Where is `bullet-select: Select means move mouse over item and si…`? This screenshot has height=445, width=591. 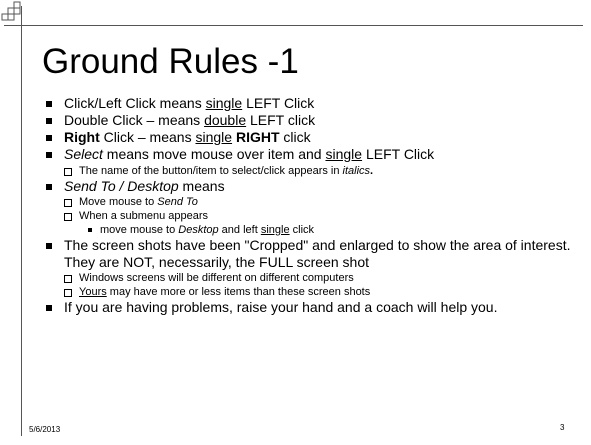 bullet-select: Select means move mouse over item and si… is located at coordinates (309, 154).